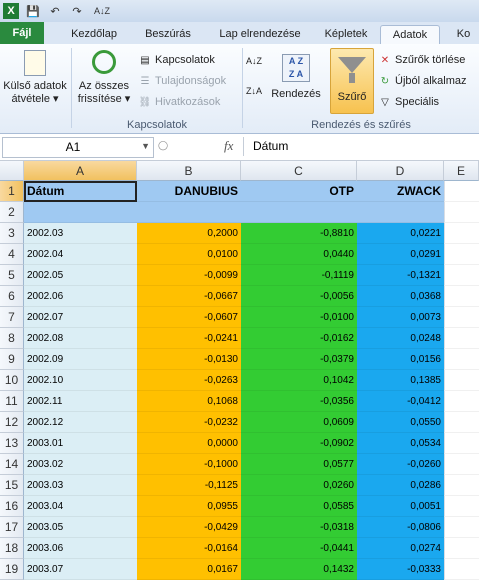 This screenshot has height=580, width=479. What do you see at coordinates (299, 317) in the screenshot?
I see `otp-cell: -0,0100` at bounding box center [299, 317].